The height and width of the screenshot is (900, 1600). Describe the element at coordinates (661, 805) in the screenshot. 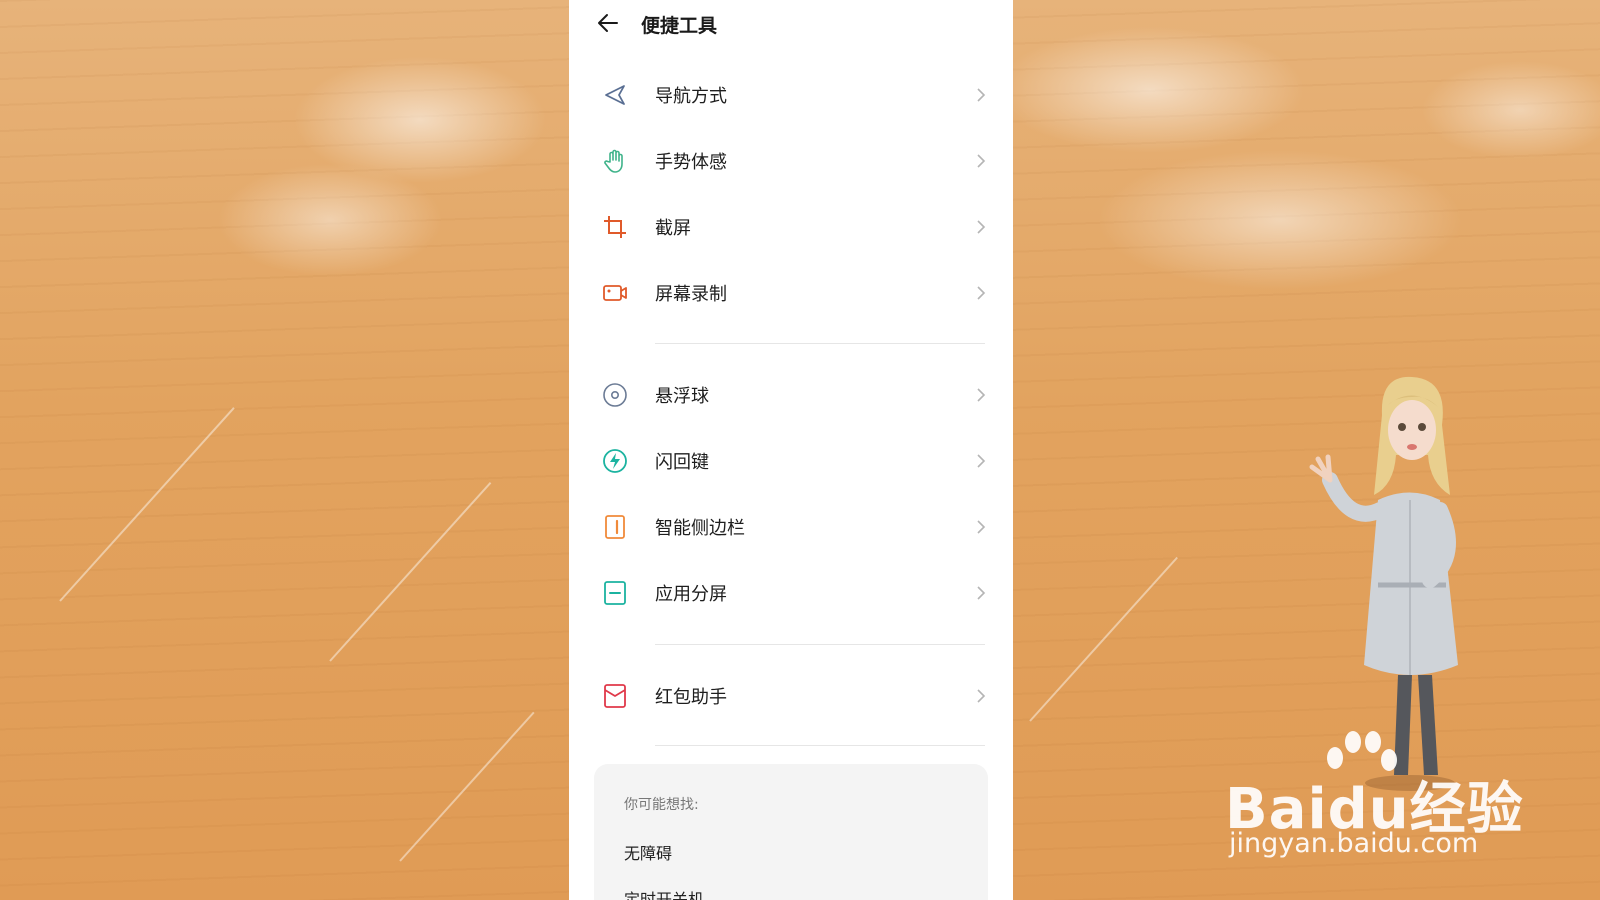

I see `suggestions-title: 你可能想找:` at that location.